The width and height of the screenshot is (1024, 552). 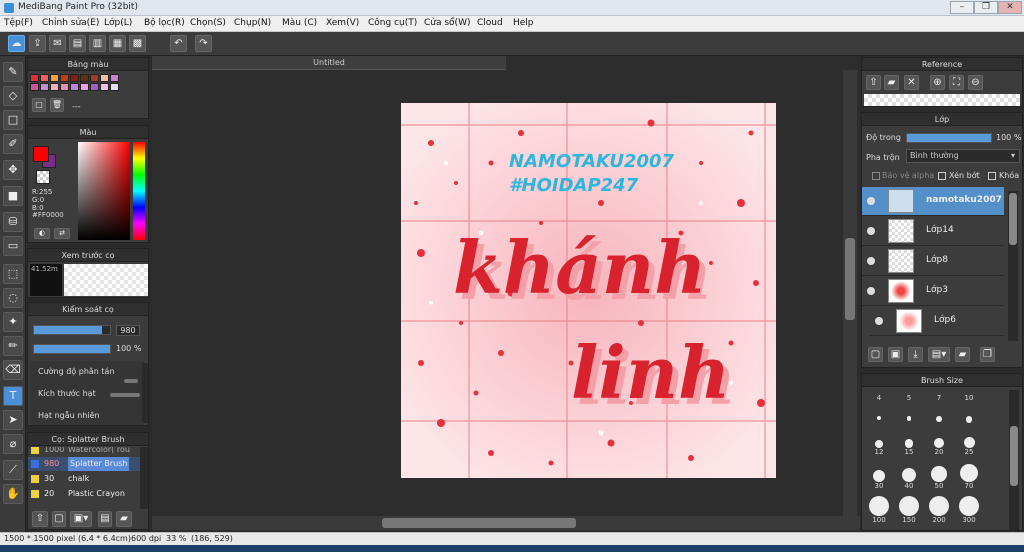 I want to click on brush-item-watercolor: 1000 Watercolor( rou, so click(x=88, y=451).